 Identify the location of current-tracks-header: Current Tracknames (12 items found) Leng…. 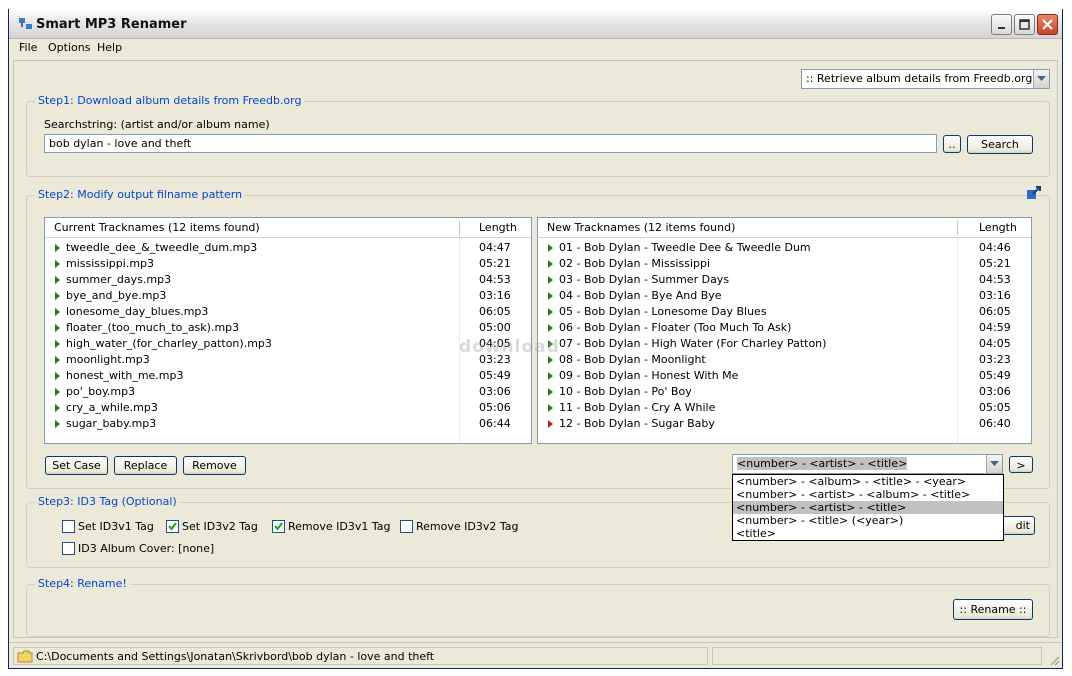
(288, 228).